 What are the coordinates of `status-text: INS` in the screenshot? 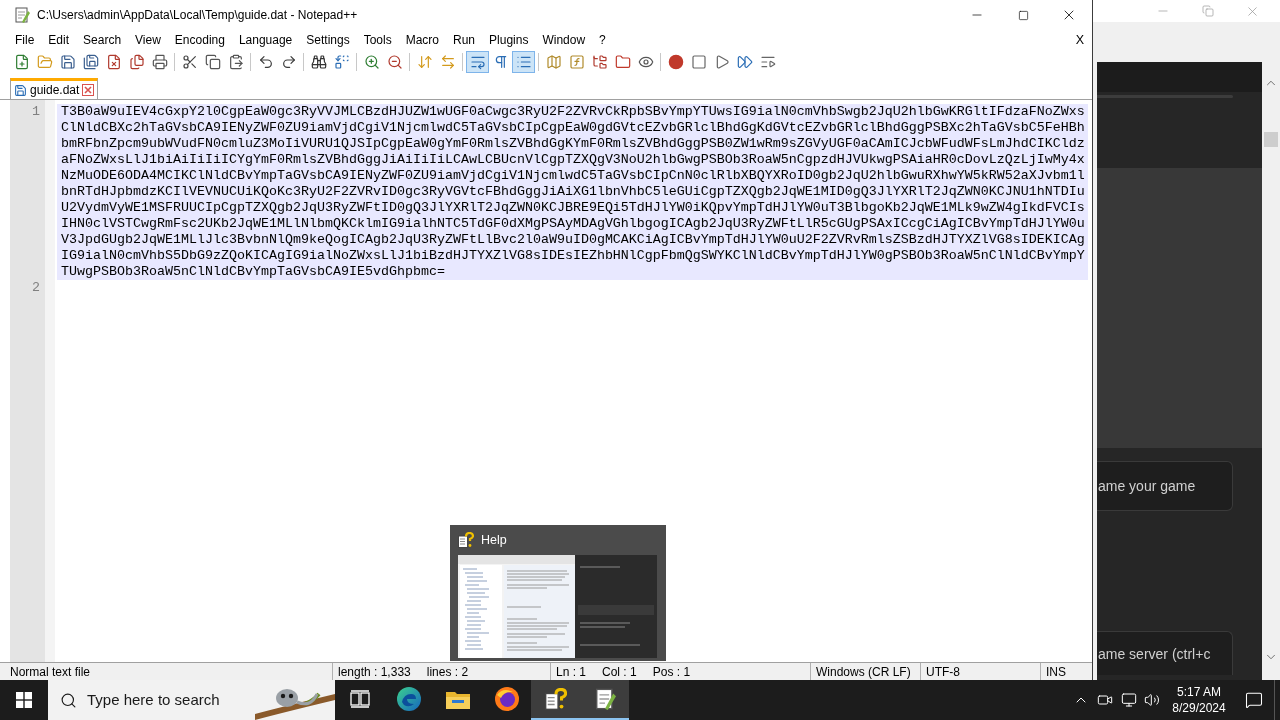 It's located at (1056, 672).